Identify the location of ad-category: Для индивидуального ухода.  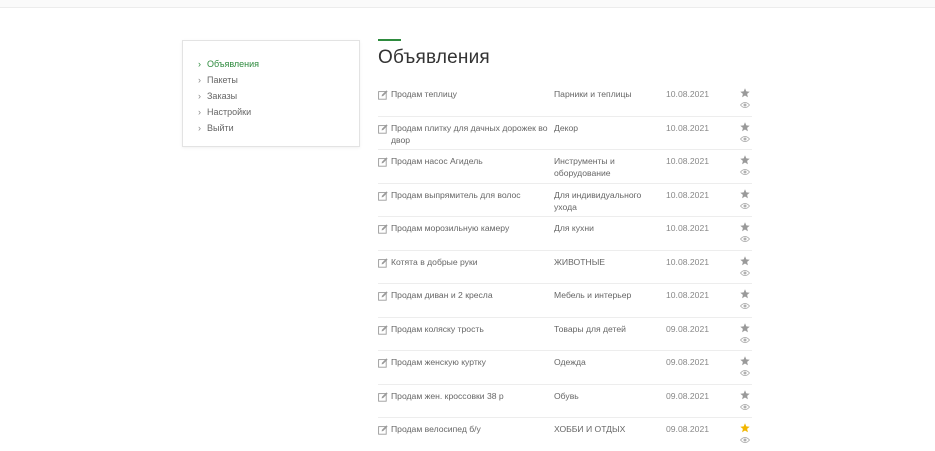
(598, 200).